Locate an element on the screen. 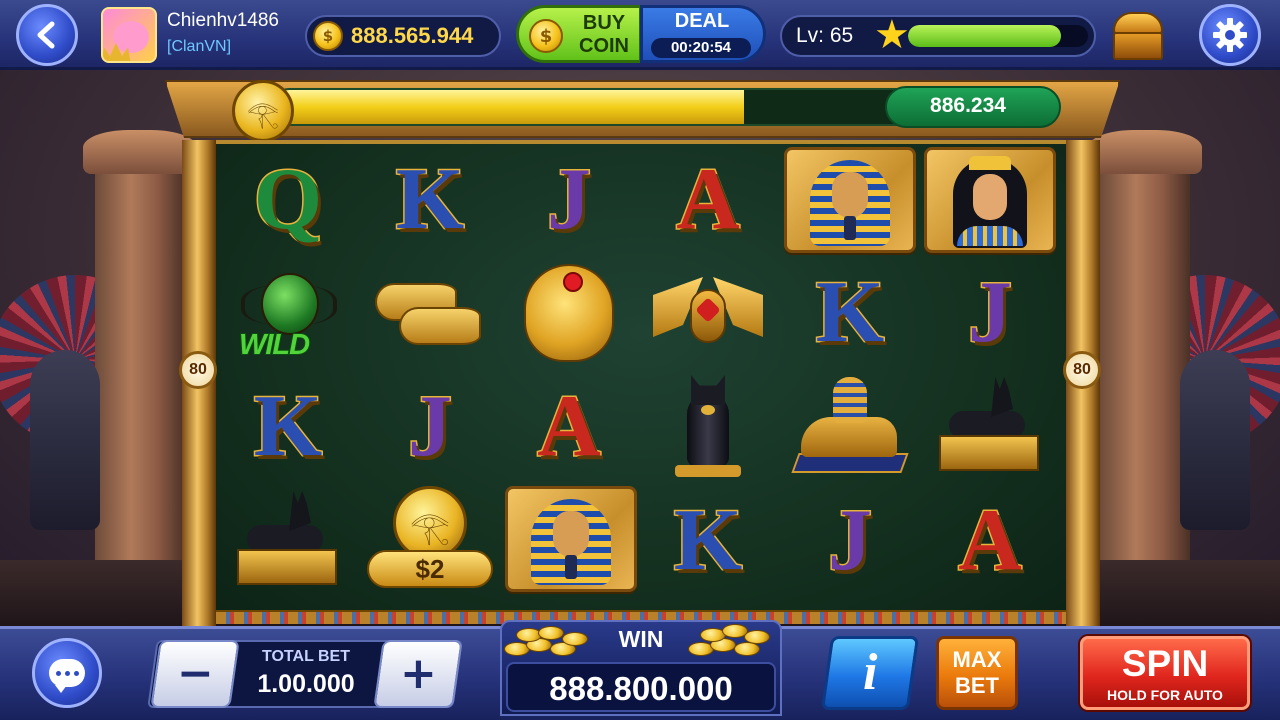  coin-prize-value: $2 is located at coordinates (430, 569).